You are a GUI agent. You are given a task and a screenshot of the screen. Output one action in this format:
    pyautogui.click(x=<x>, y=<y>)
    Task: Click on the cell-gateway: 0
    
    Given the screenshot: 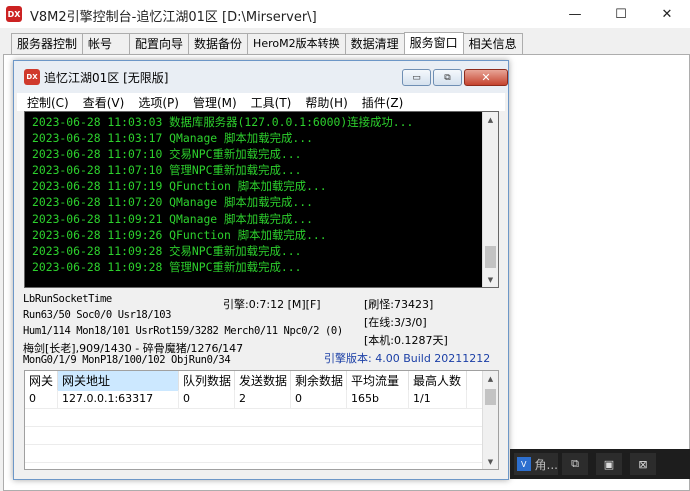 What is the action you would take?
    pyautogui.click(x=41, y=399)
    